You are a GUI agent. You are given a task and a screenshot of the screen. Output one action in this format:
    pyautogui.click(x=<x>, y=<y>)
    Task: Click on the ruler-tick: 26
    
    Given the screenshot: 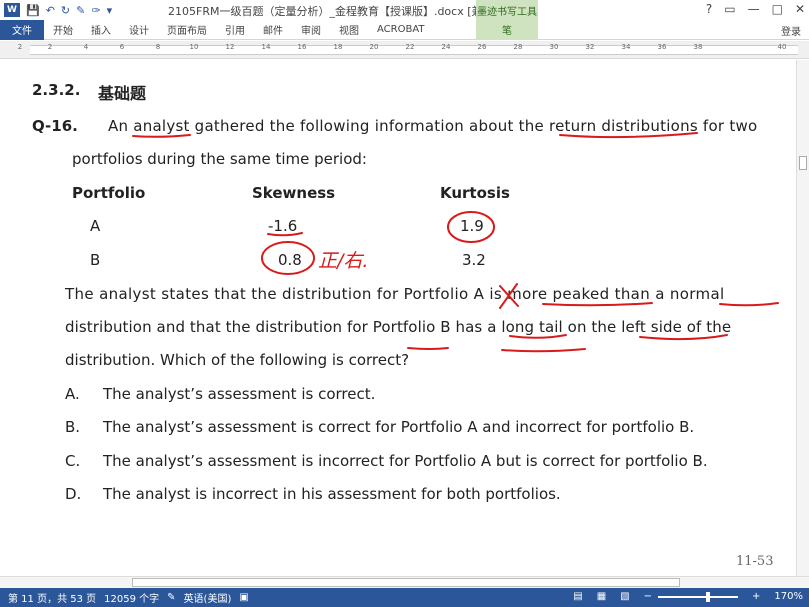 What is the action you would take?
    pyautogui.click(x=482, y=47)
    